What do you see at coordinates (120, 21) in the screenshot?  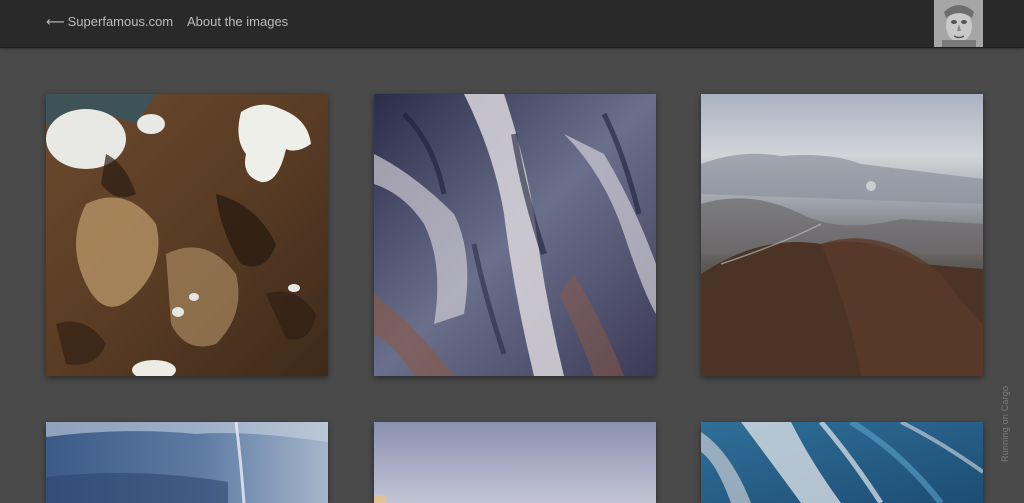 I see `back-link-label: Superfamous.com` at bounding box center [120, 21].